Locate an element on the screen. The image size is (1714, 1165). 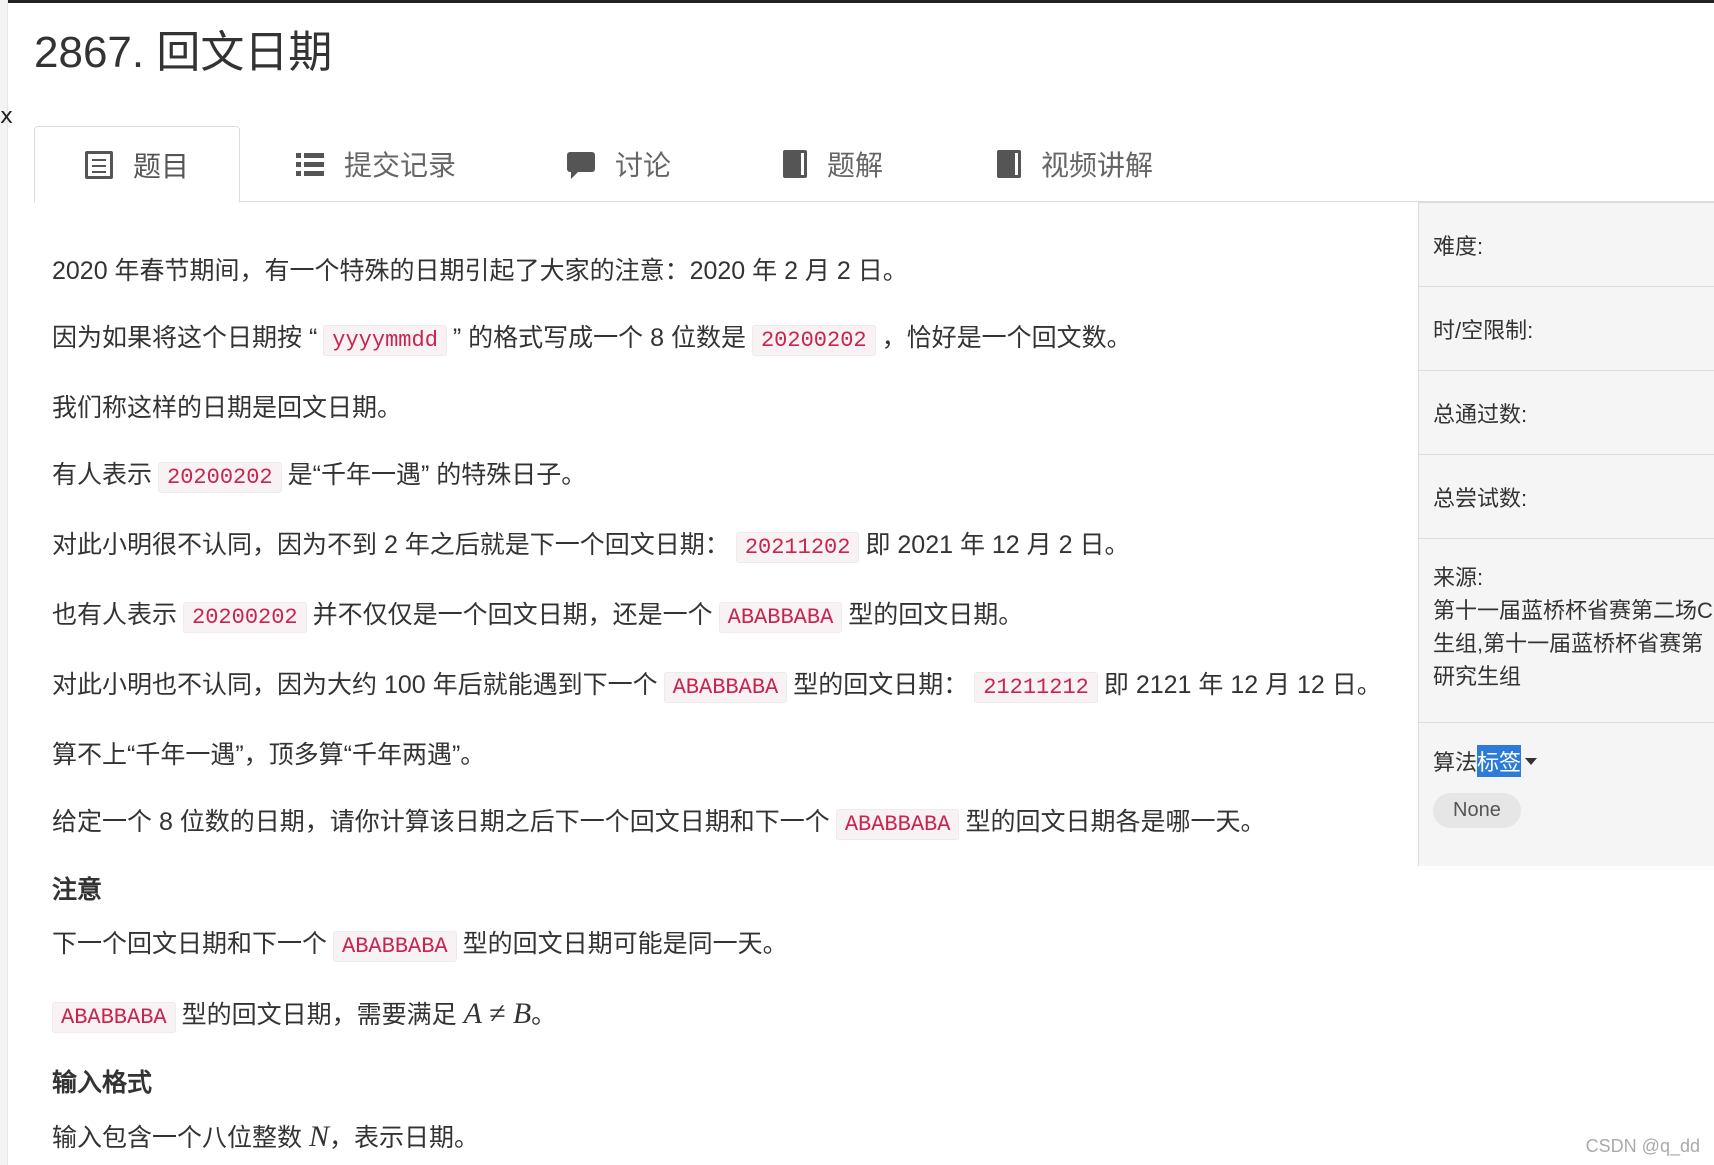
source-row: 来源: 第十一届蓝桥杯省赛第二场C 生组,第十一届蓝桥杯省赛第 研究生组 is located at coordinates (1566, 631).